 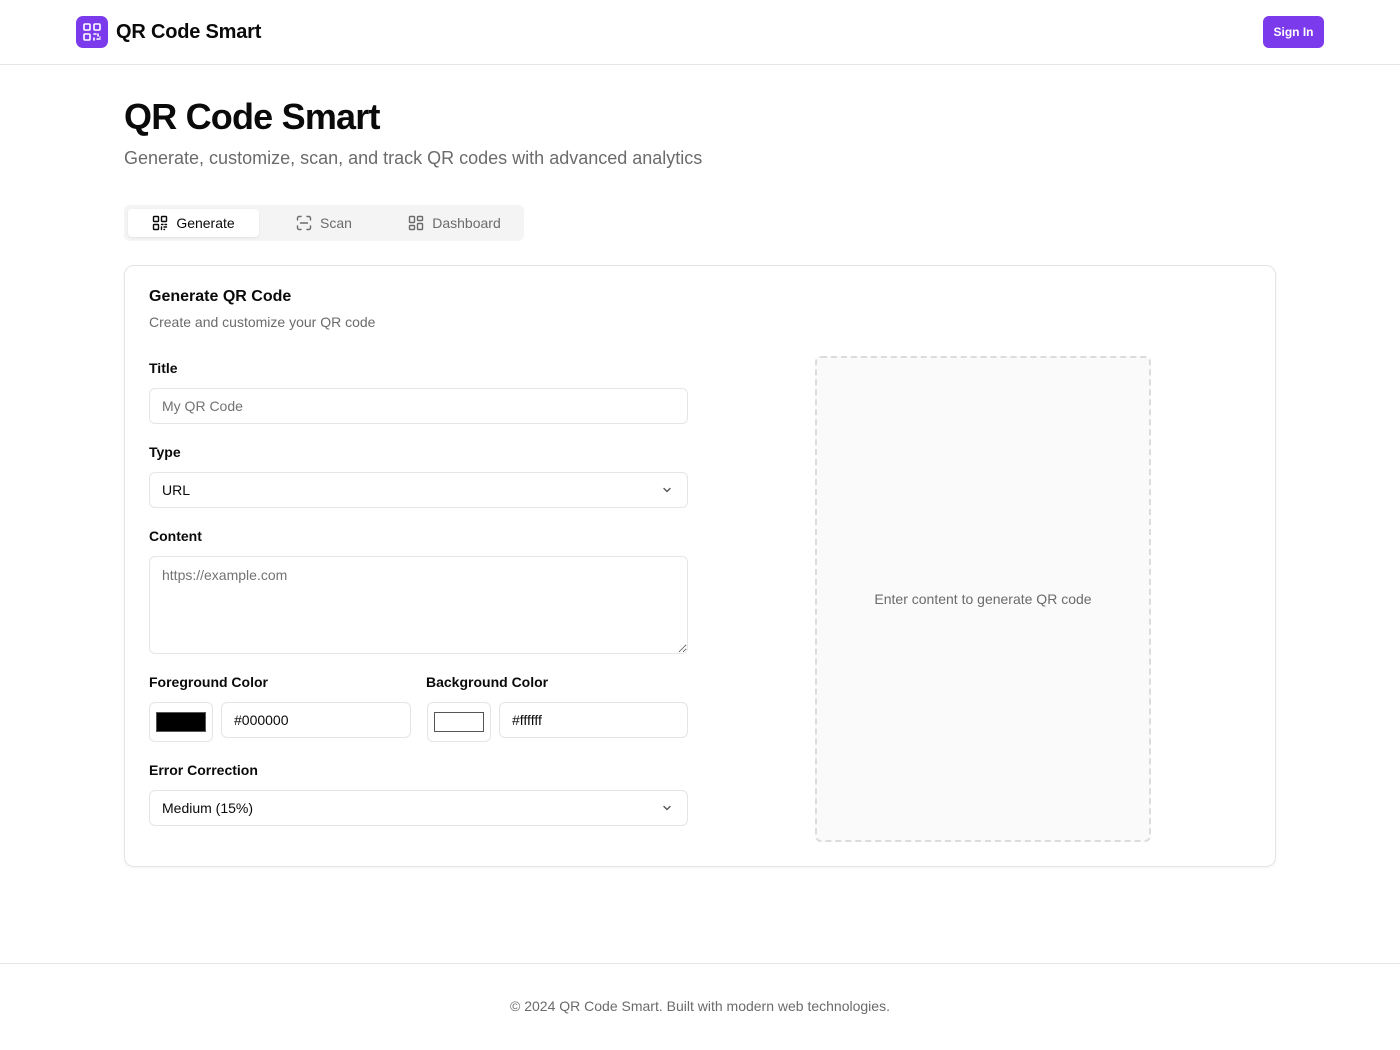 What do you see at coordinates (487, 682) in the screenshot?
I see `background-color-label: Background Color` at bounding box center [487, 682].